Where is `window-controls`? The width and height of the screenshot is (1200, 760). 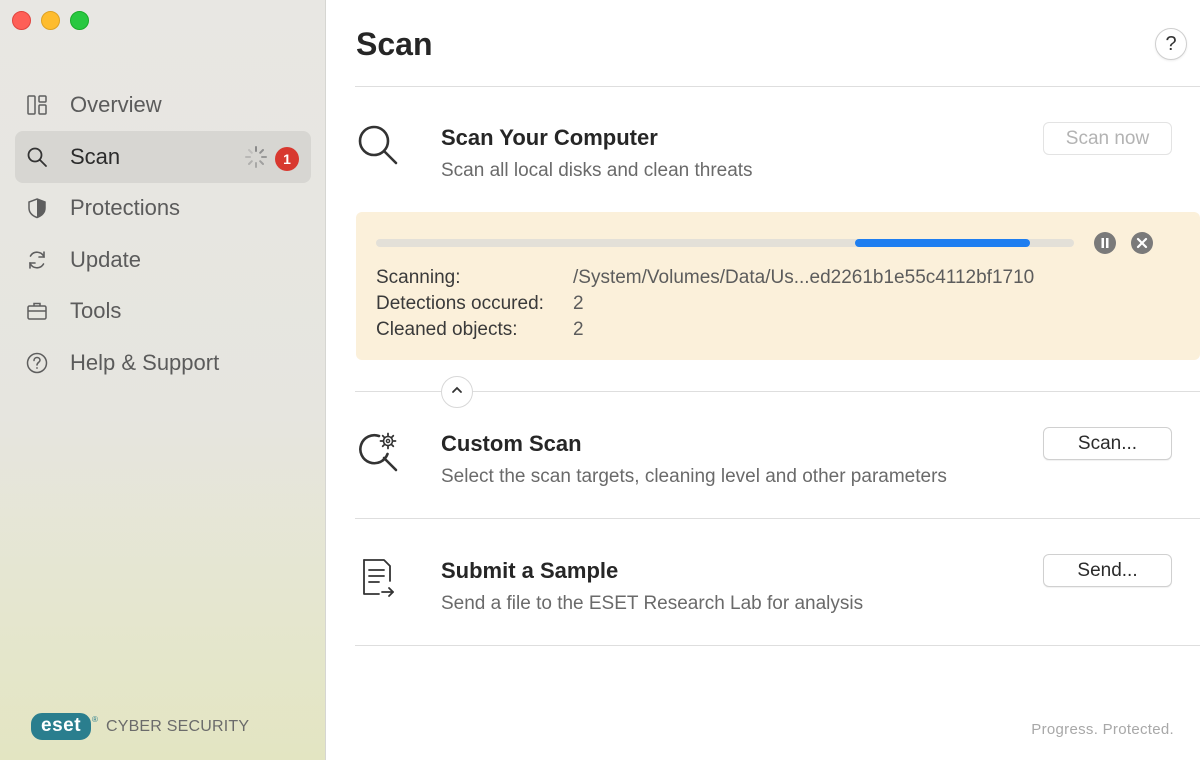
window-controls is located at coordinates (50, 20).